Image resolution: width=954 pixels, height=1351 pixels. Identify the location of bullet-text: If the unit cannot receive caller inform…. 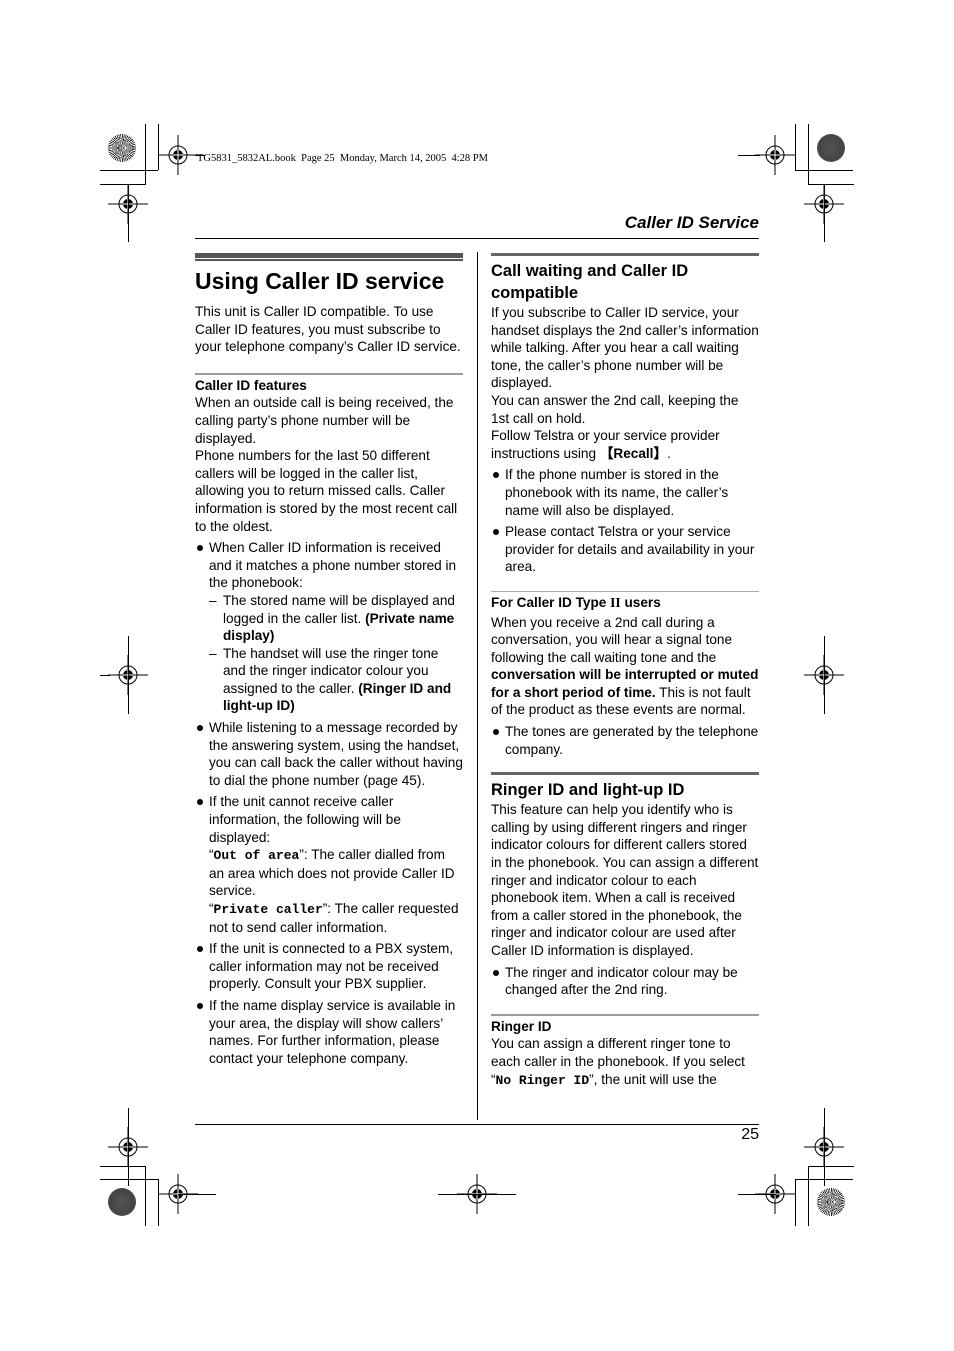
(305, 819).